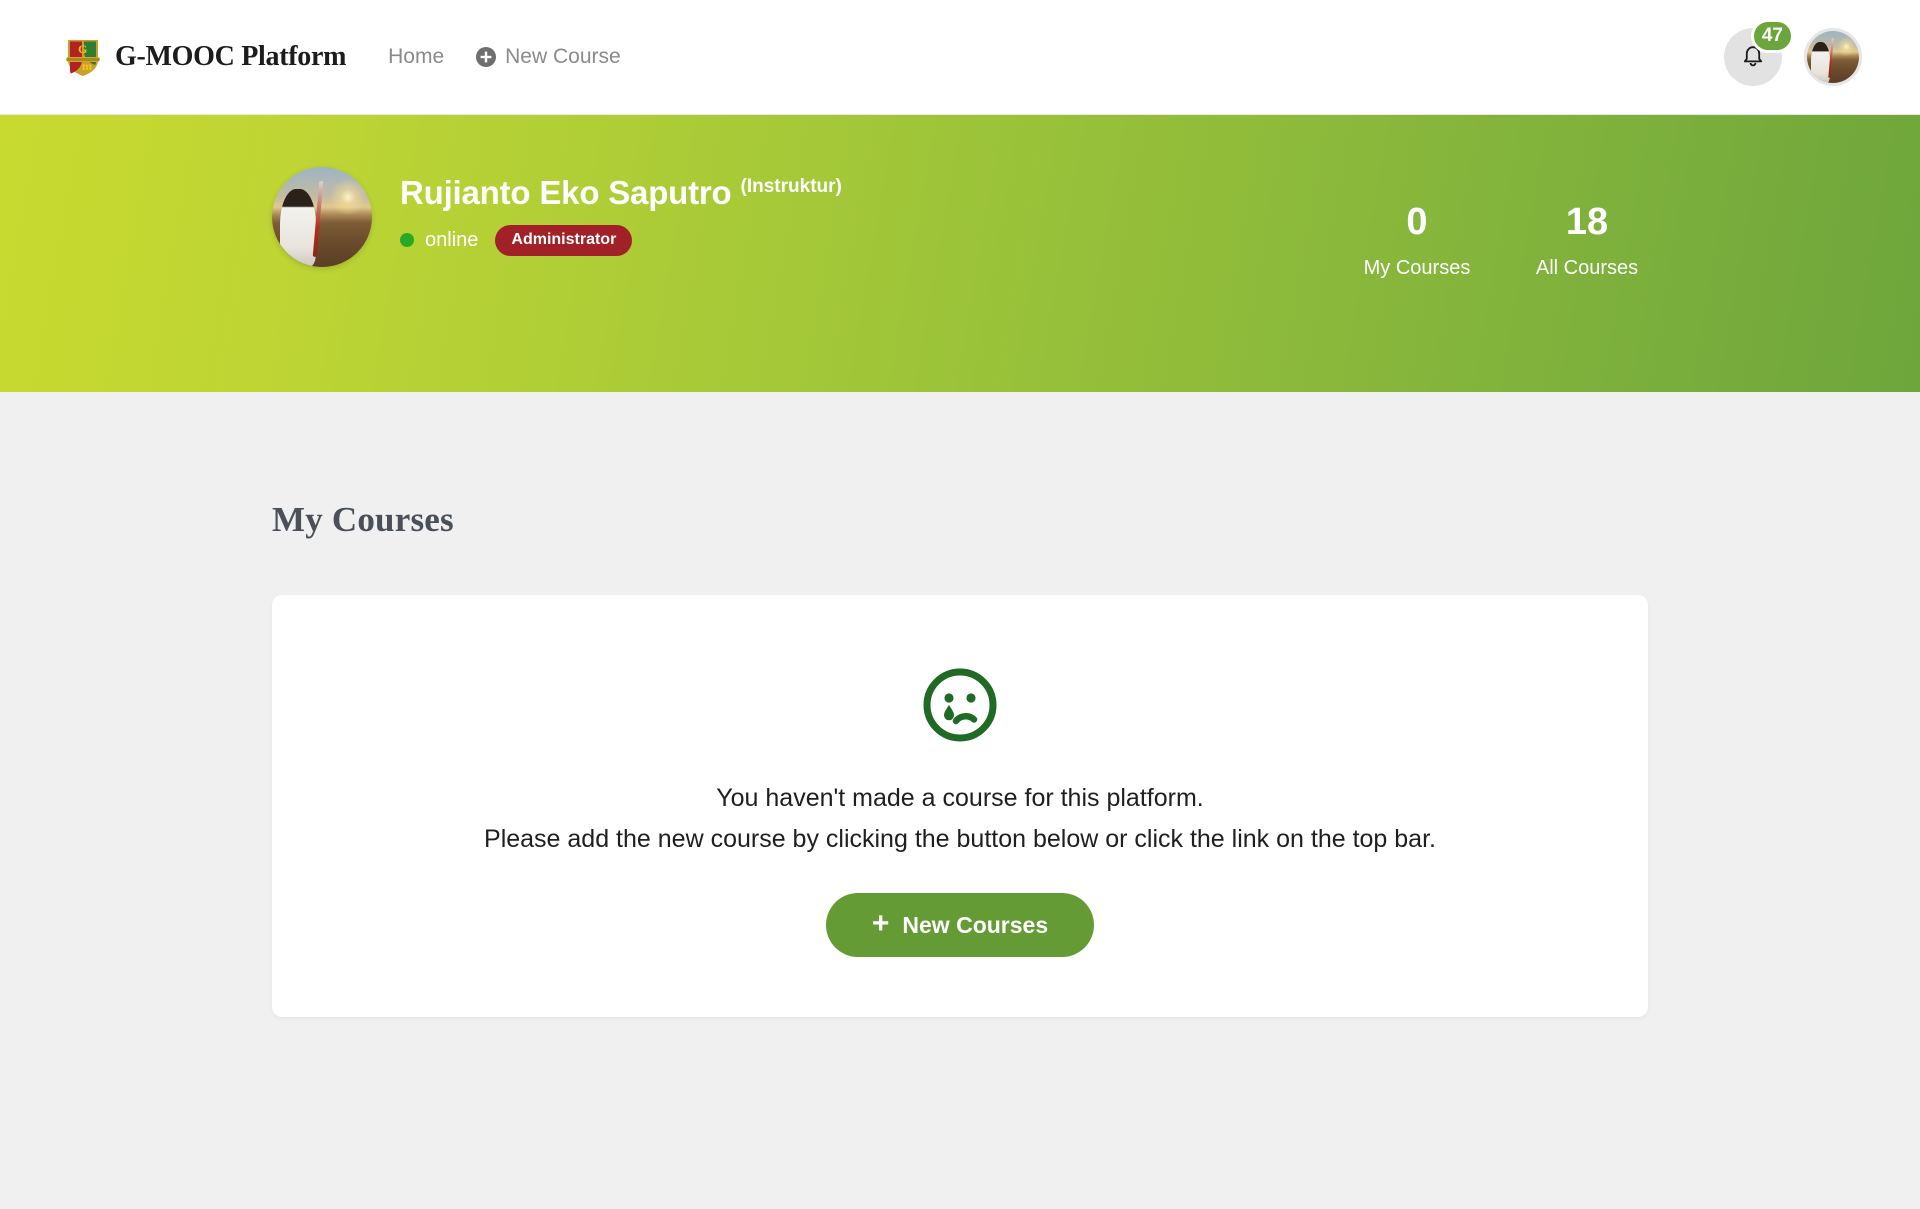 The height and width of the screenshot is (1209, 1920). I want to click on top-navbar: G m G-MOOC Platform Home New Course 47, so click(960, 57).